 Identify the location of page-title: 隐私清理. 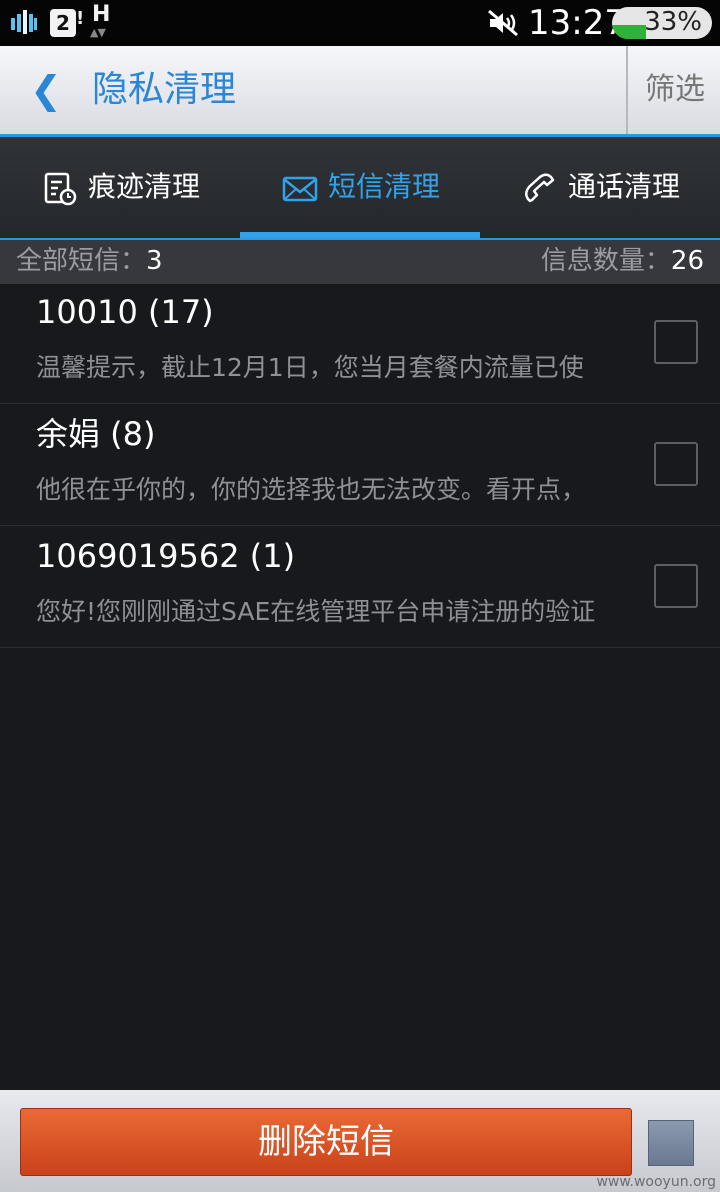
(164, 89).